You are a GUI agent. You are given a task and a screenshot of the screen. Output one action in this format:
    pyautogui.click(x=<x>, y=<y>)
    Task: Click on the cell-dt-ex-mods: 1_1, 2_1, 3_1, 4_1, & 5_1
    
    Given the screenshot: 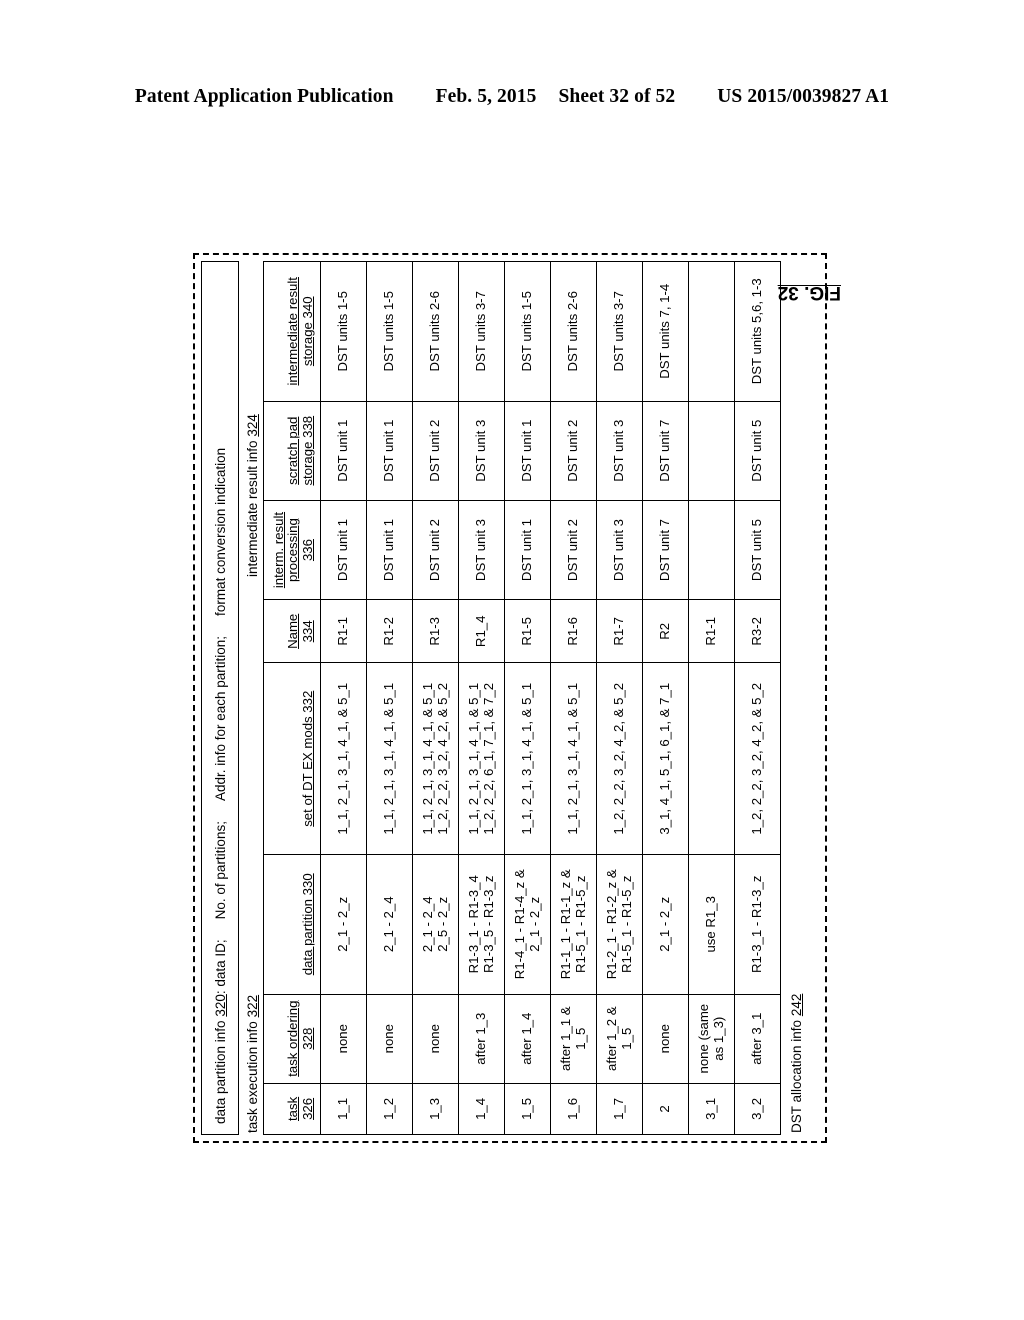 What is the action you would take?
    pyautogui.click(x=527, y=758)
    